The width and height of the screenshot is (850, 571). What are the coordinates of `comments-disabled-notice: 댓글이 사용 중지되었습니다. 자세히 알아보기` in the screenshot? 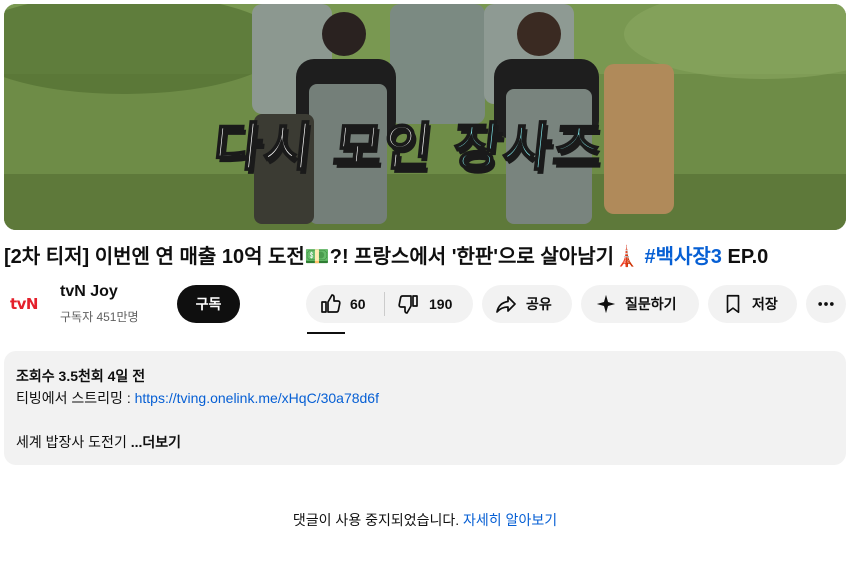 It's located at (425, 520).